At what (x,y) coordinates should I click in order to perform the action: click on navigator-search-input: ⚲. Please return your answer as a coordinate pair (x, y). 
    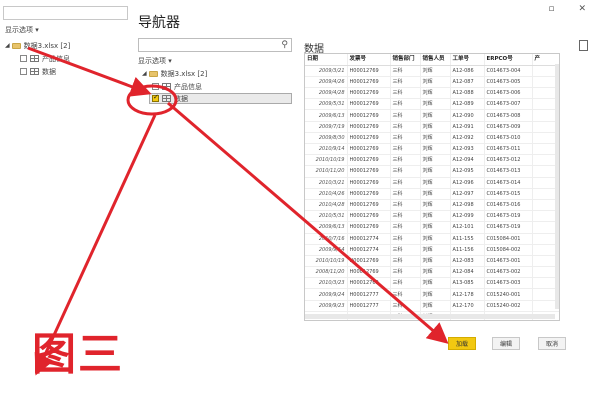
    Looking at the image, I should click on (215, 45).